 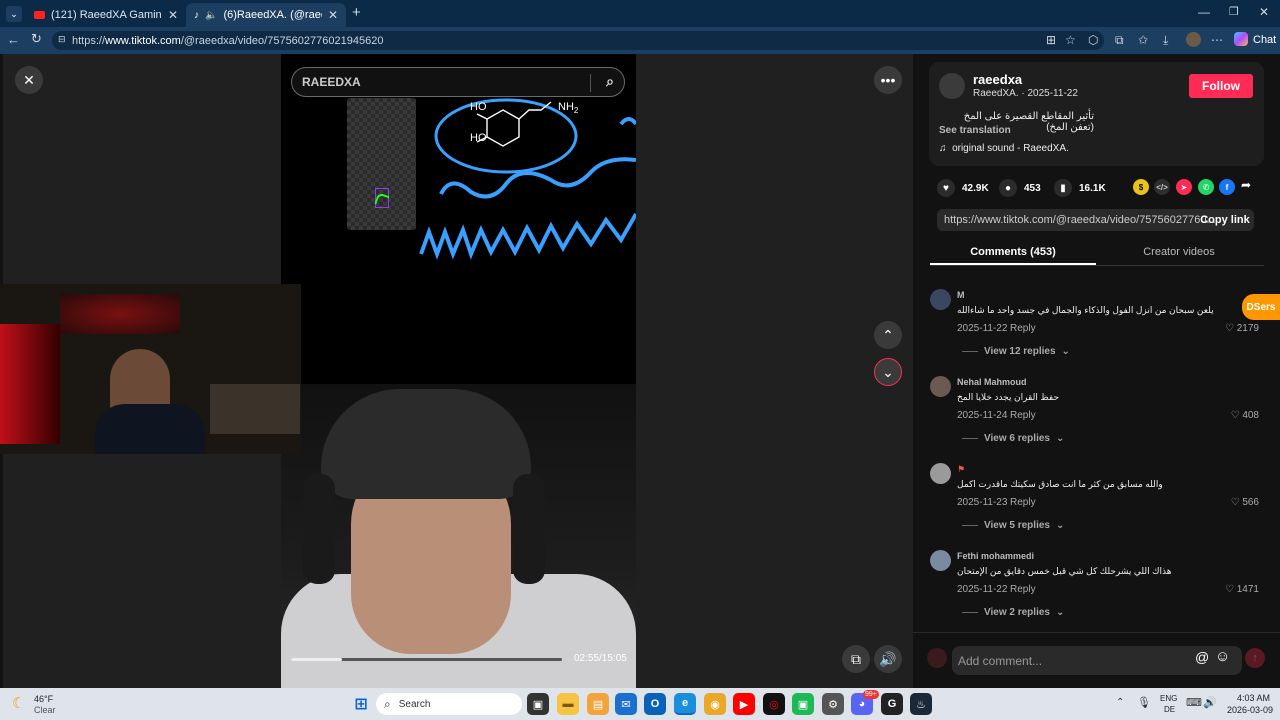 What do you see at coordinates (1119, 40) in the screenshot?
I see `split-screen-icon: ⧉` at bounding box center [1119, 40].